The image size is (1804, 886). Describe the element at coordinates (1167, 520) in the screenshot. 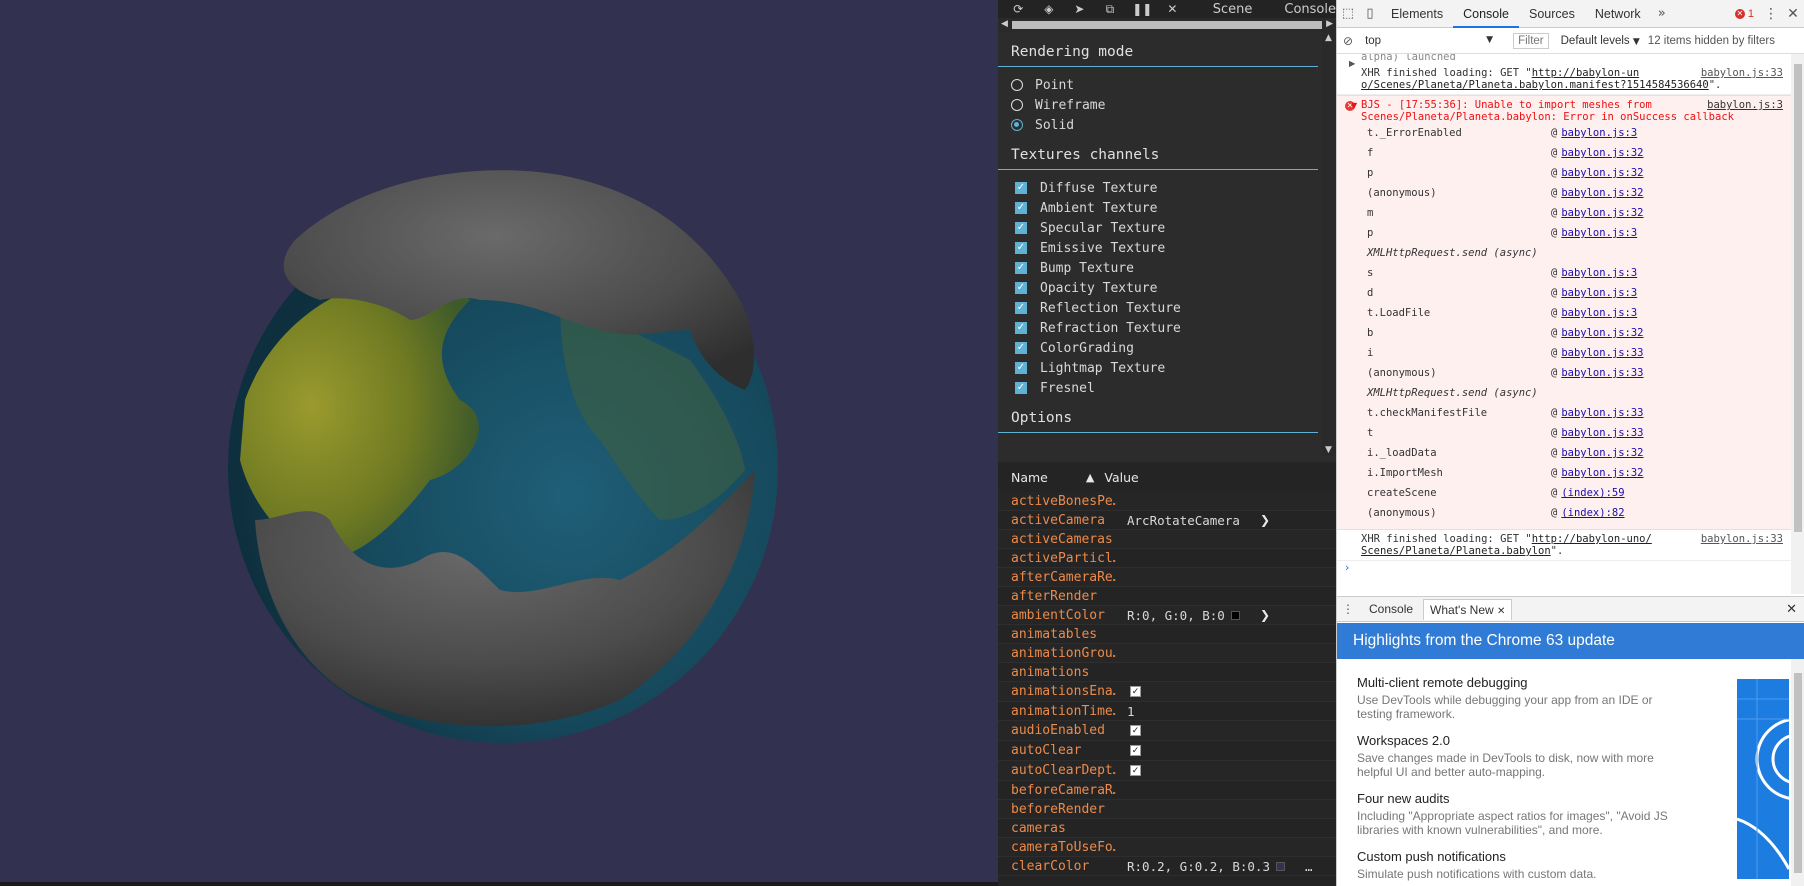

I see `property-row: activeCamera ArcRotateCamera ❯` at that location.